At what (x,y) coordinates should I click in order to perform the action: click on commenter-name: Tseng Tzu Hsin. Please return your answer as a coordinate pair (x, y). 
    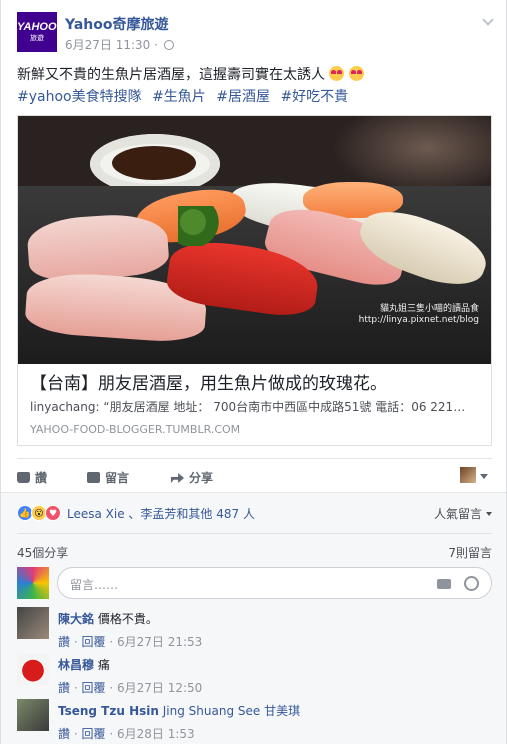
    Looking at the image, I should click on (108, 711).